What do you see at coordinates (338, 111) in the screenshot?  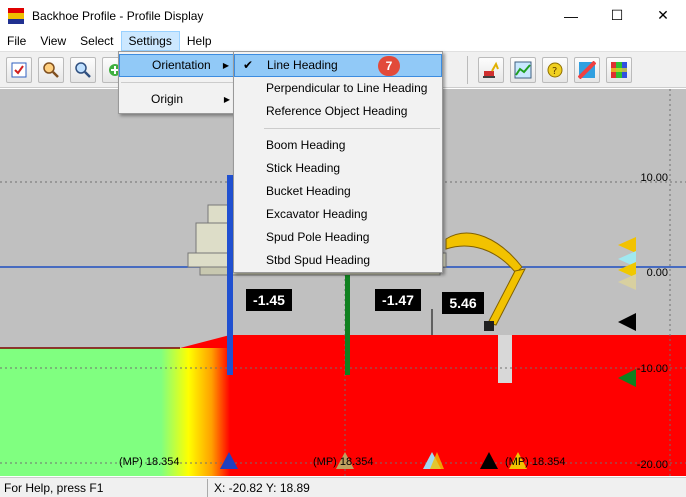 I see `menu-reference-object-heading: Reference Object Heading` at bounding box center [338, 111].